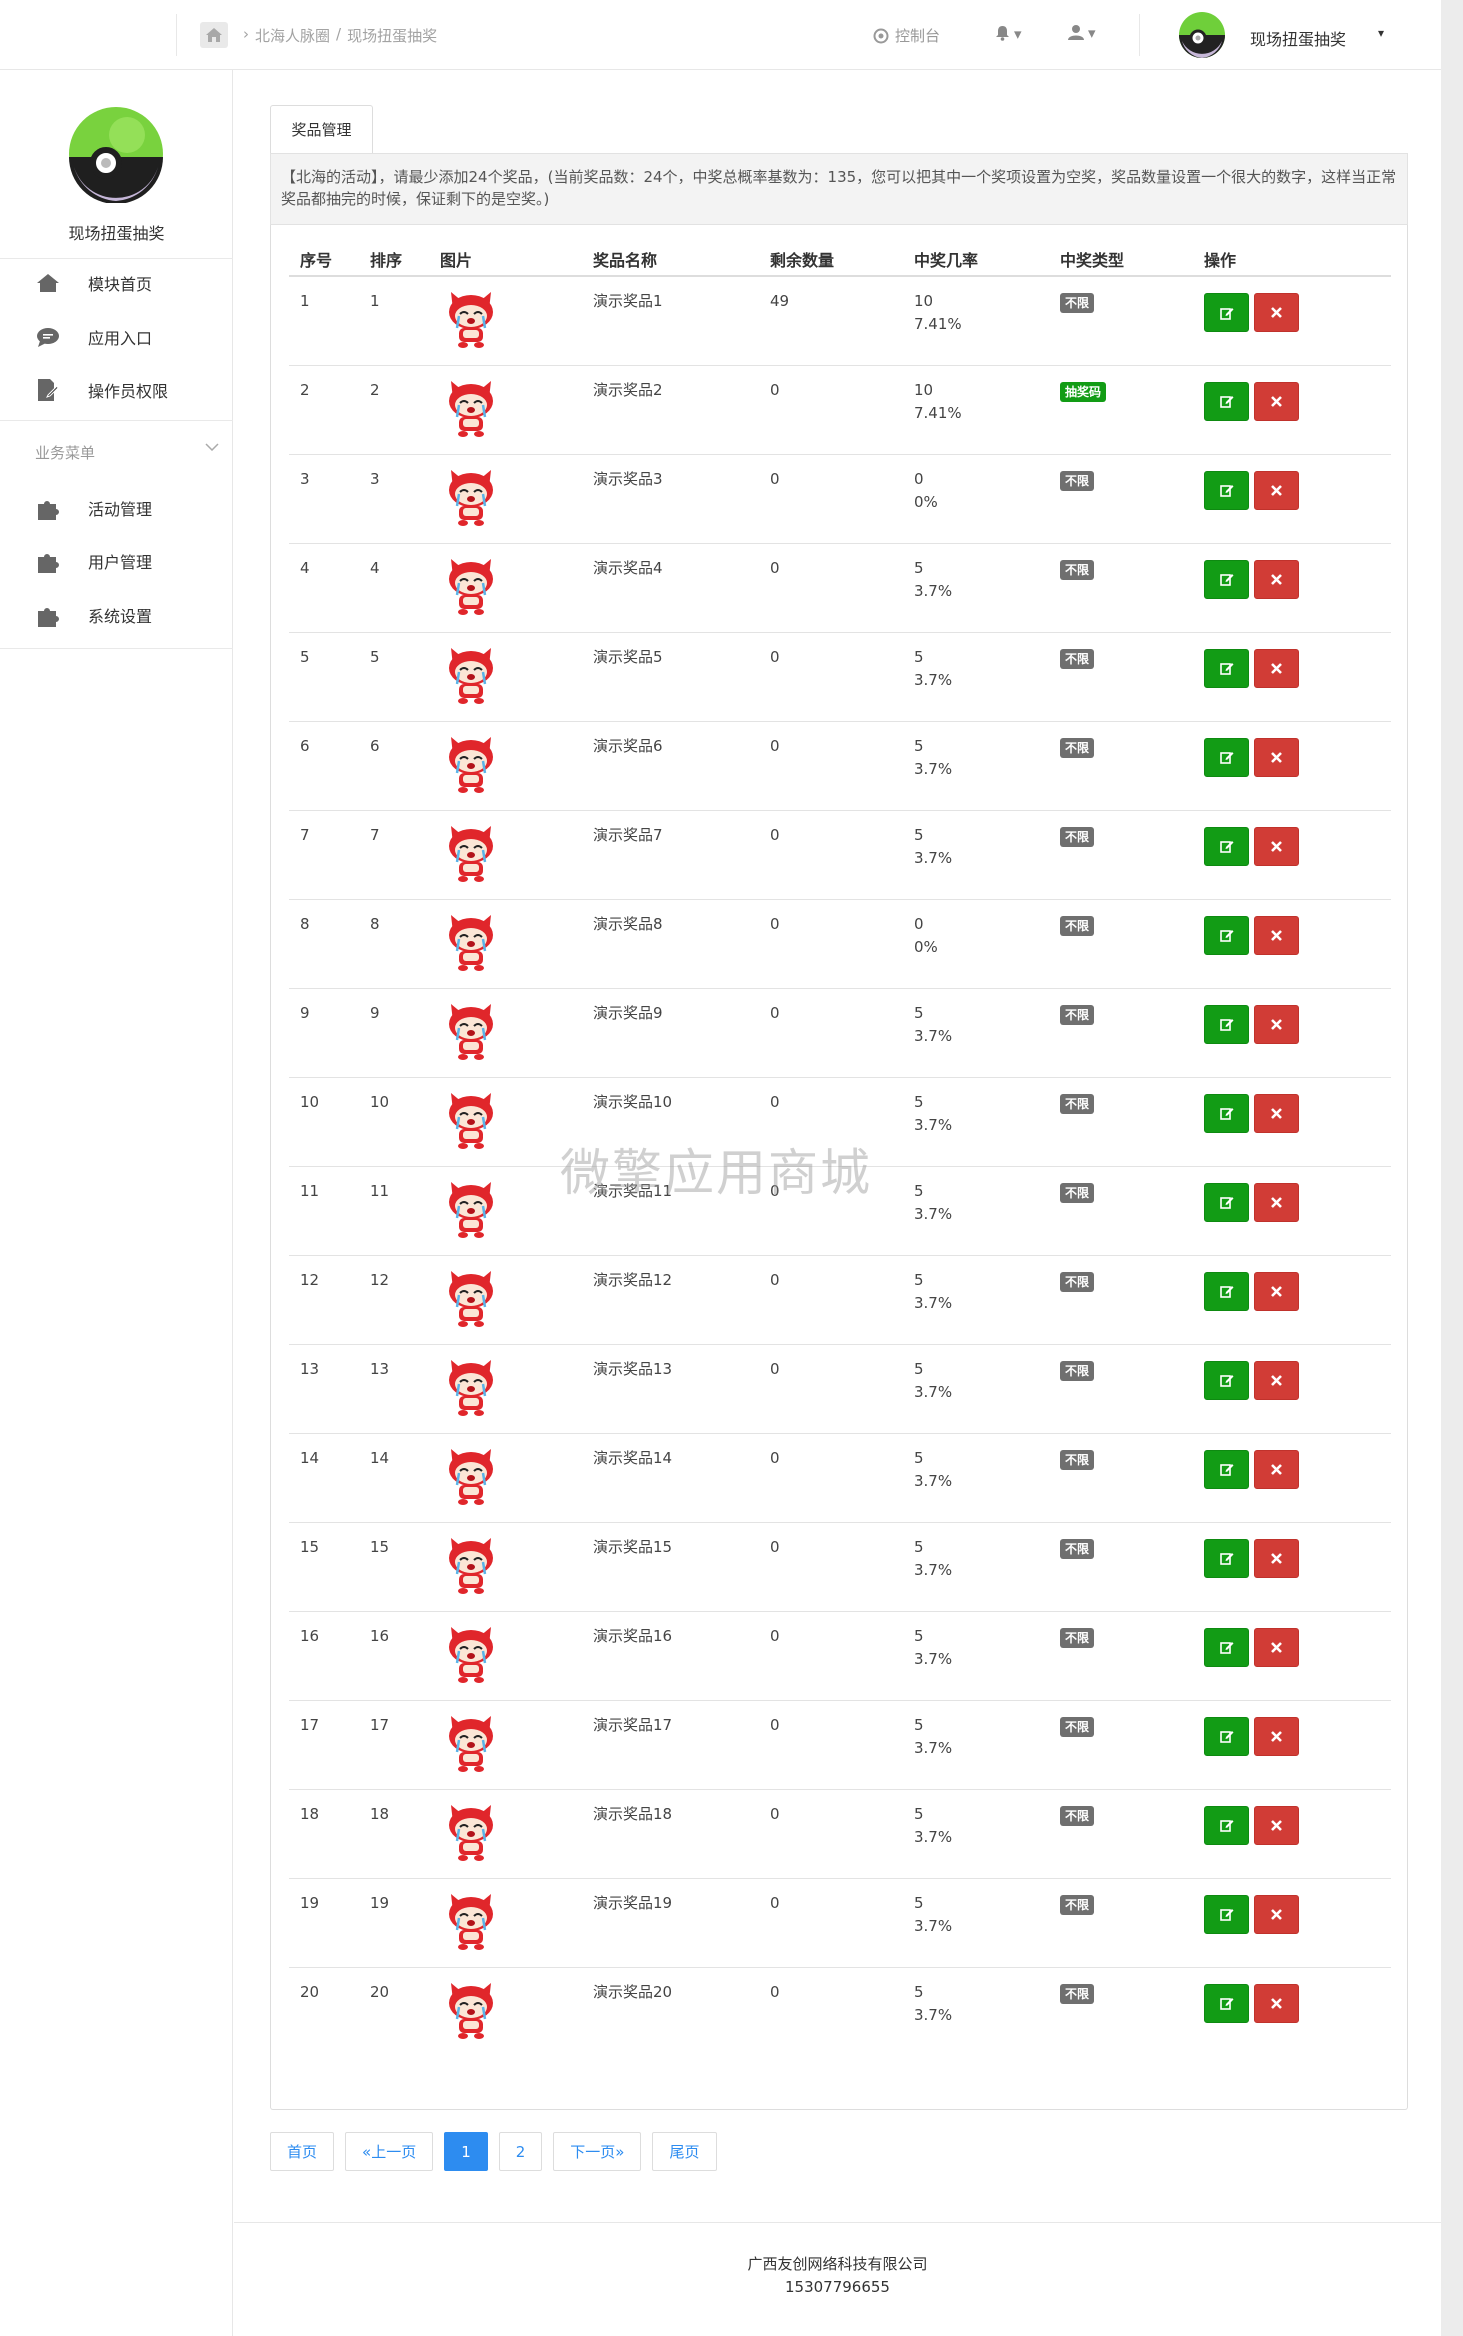 Image resolution: width=1463 pixels, height=2336 pixels. Describe the element at coordinates (1008, 34) in the screenshot. I see `notification-menu: ▾` at that location.